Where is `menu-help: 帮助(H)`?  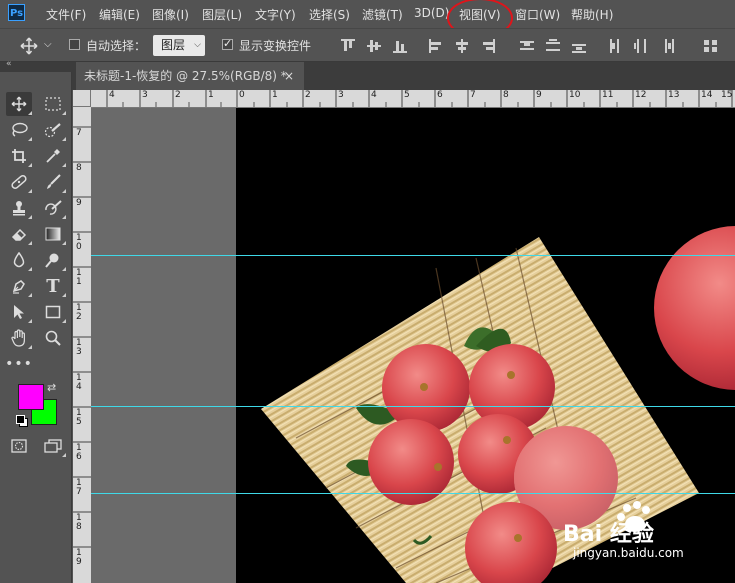
menu-help: 帮助(H) is located at coordinates (592, 14).